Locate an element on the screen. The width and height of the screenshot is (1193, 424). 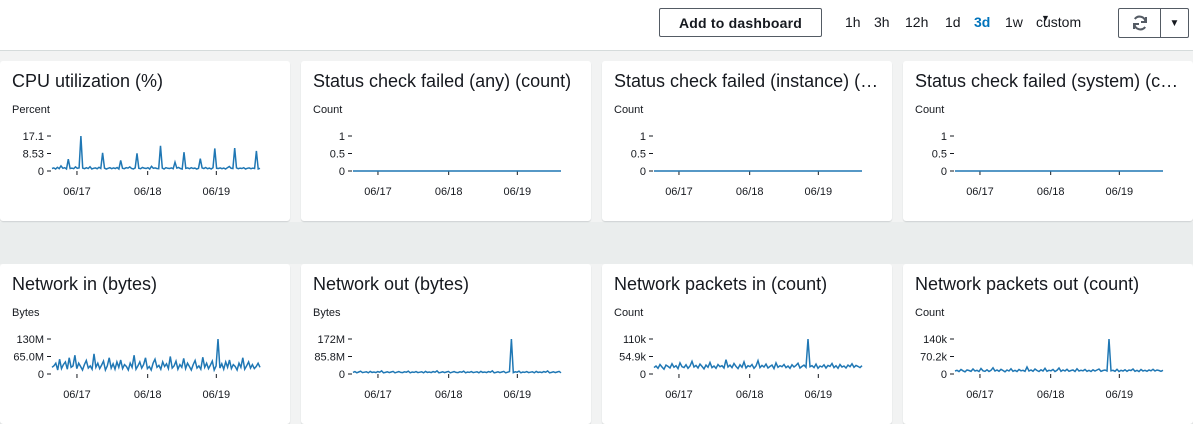
y-tick-label: 110k is located at coordinates (635, 340).